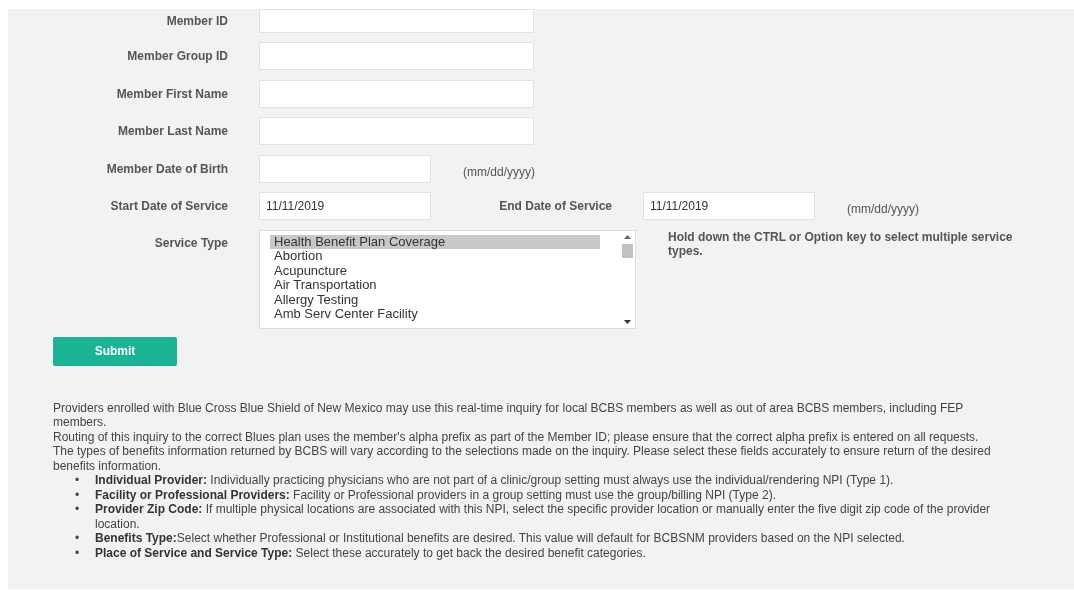 The width and height of the screenshot is (1074, 590). What do you see at coordinates (197, 21) in the screenshot?
I see `field-label: Member ID` at bounding box center [197, 21].